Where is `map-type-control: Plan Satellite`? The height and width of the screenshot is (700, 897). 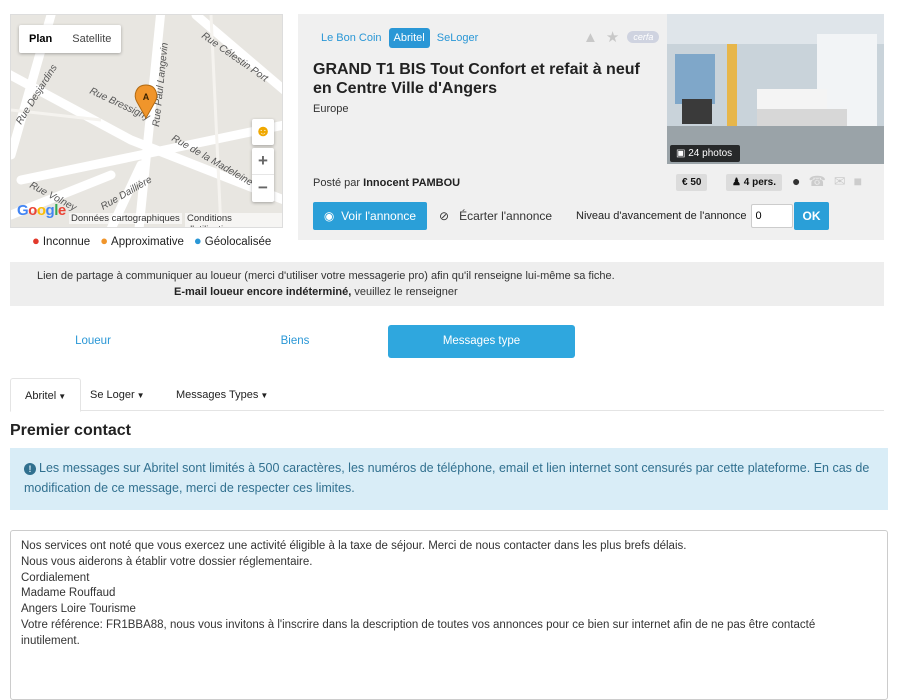 map-type-control: Plan Satellite is located at coordinates (70, 39).